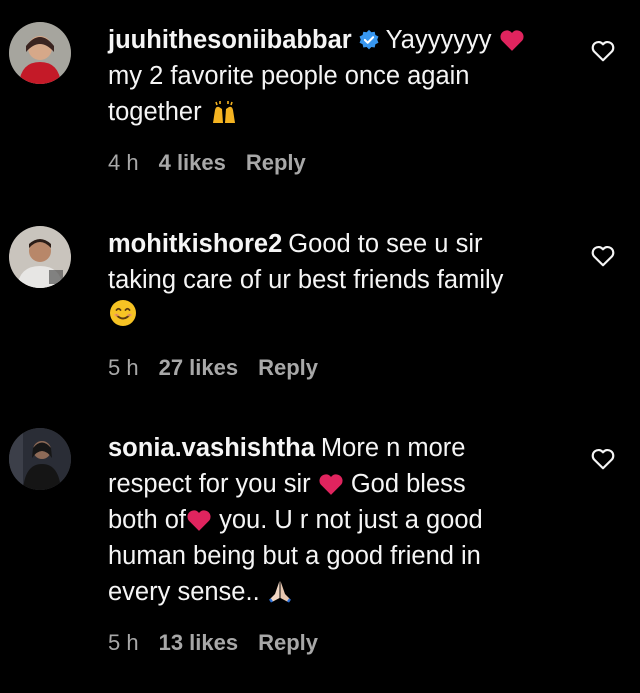  I want to click on comment-text: respect for you sir, so click(209, 484).